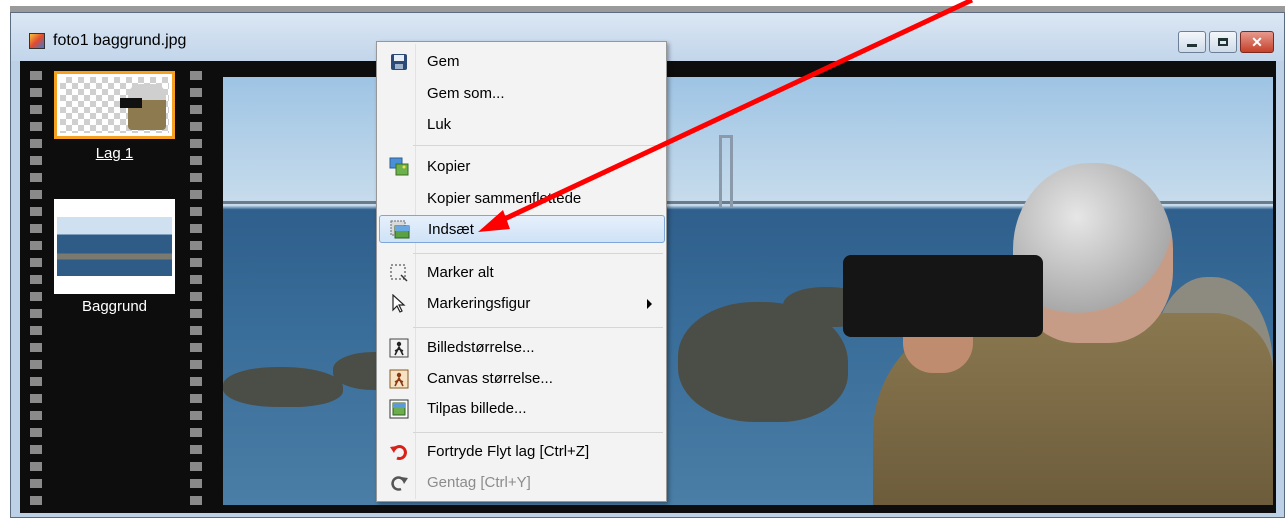 The height and width of the screenshot is (518, 1285). I want to click on menu-item-label: Luk, so click(439, 124).